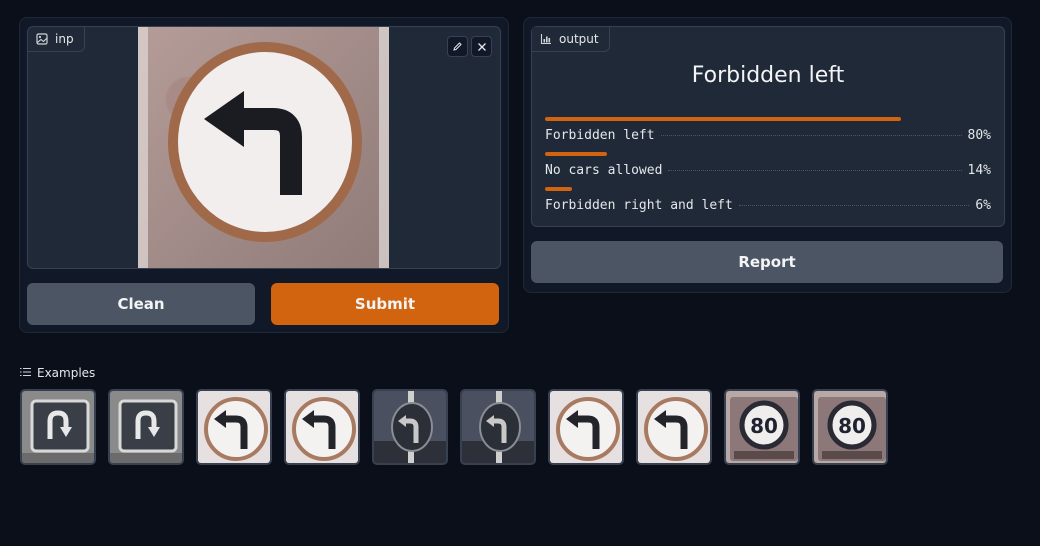  What do you see at coordinates (768, 165) in the screenshot?
I see `confidence-row: No cars allowed 14%` at bounding box center [768, 165].